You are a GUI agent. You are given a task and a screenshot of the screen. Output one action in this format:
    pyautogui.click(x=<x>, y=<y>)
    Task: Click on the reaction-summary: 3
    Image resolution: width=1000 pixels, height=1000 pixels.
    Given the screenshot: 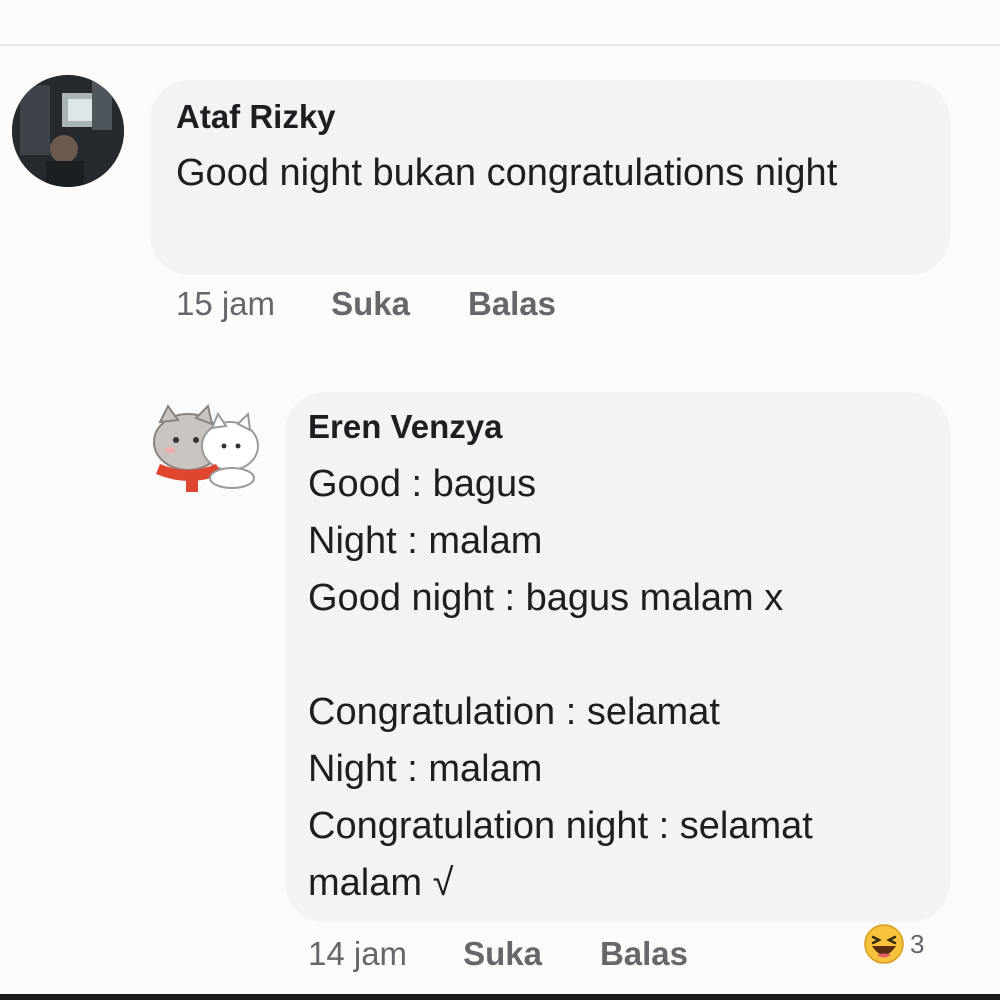 What is the action you would take?
    pyautogui.click(x=893, y=944)
    